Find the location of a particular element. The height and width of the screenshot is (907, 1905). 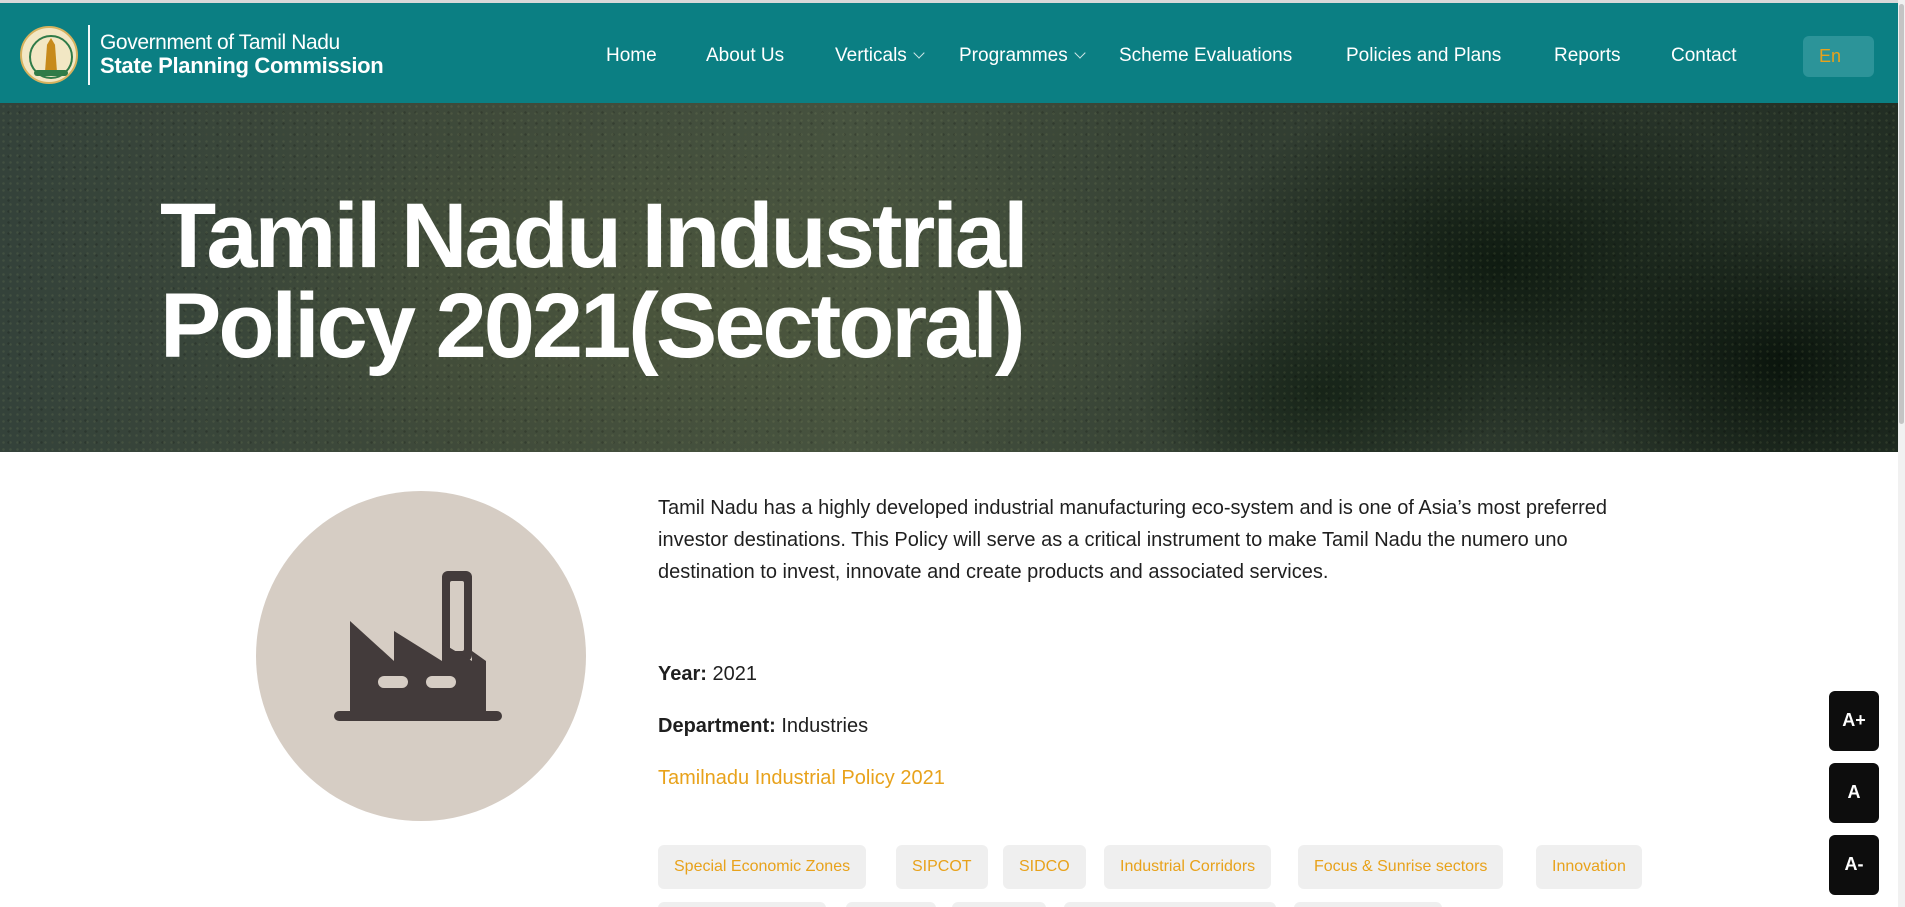

nav-verticals: Verticals is located at coordinates (880, 56).